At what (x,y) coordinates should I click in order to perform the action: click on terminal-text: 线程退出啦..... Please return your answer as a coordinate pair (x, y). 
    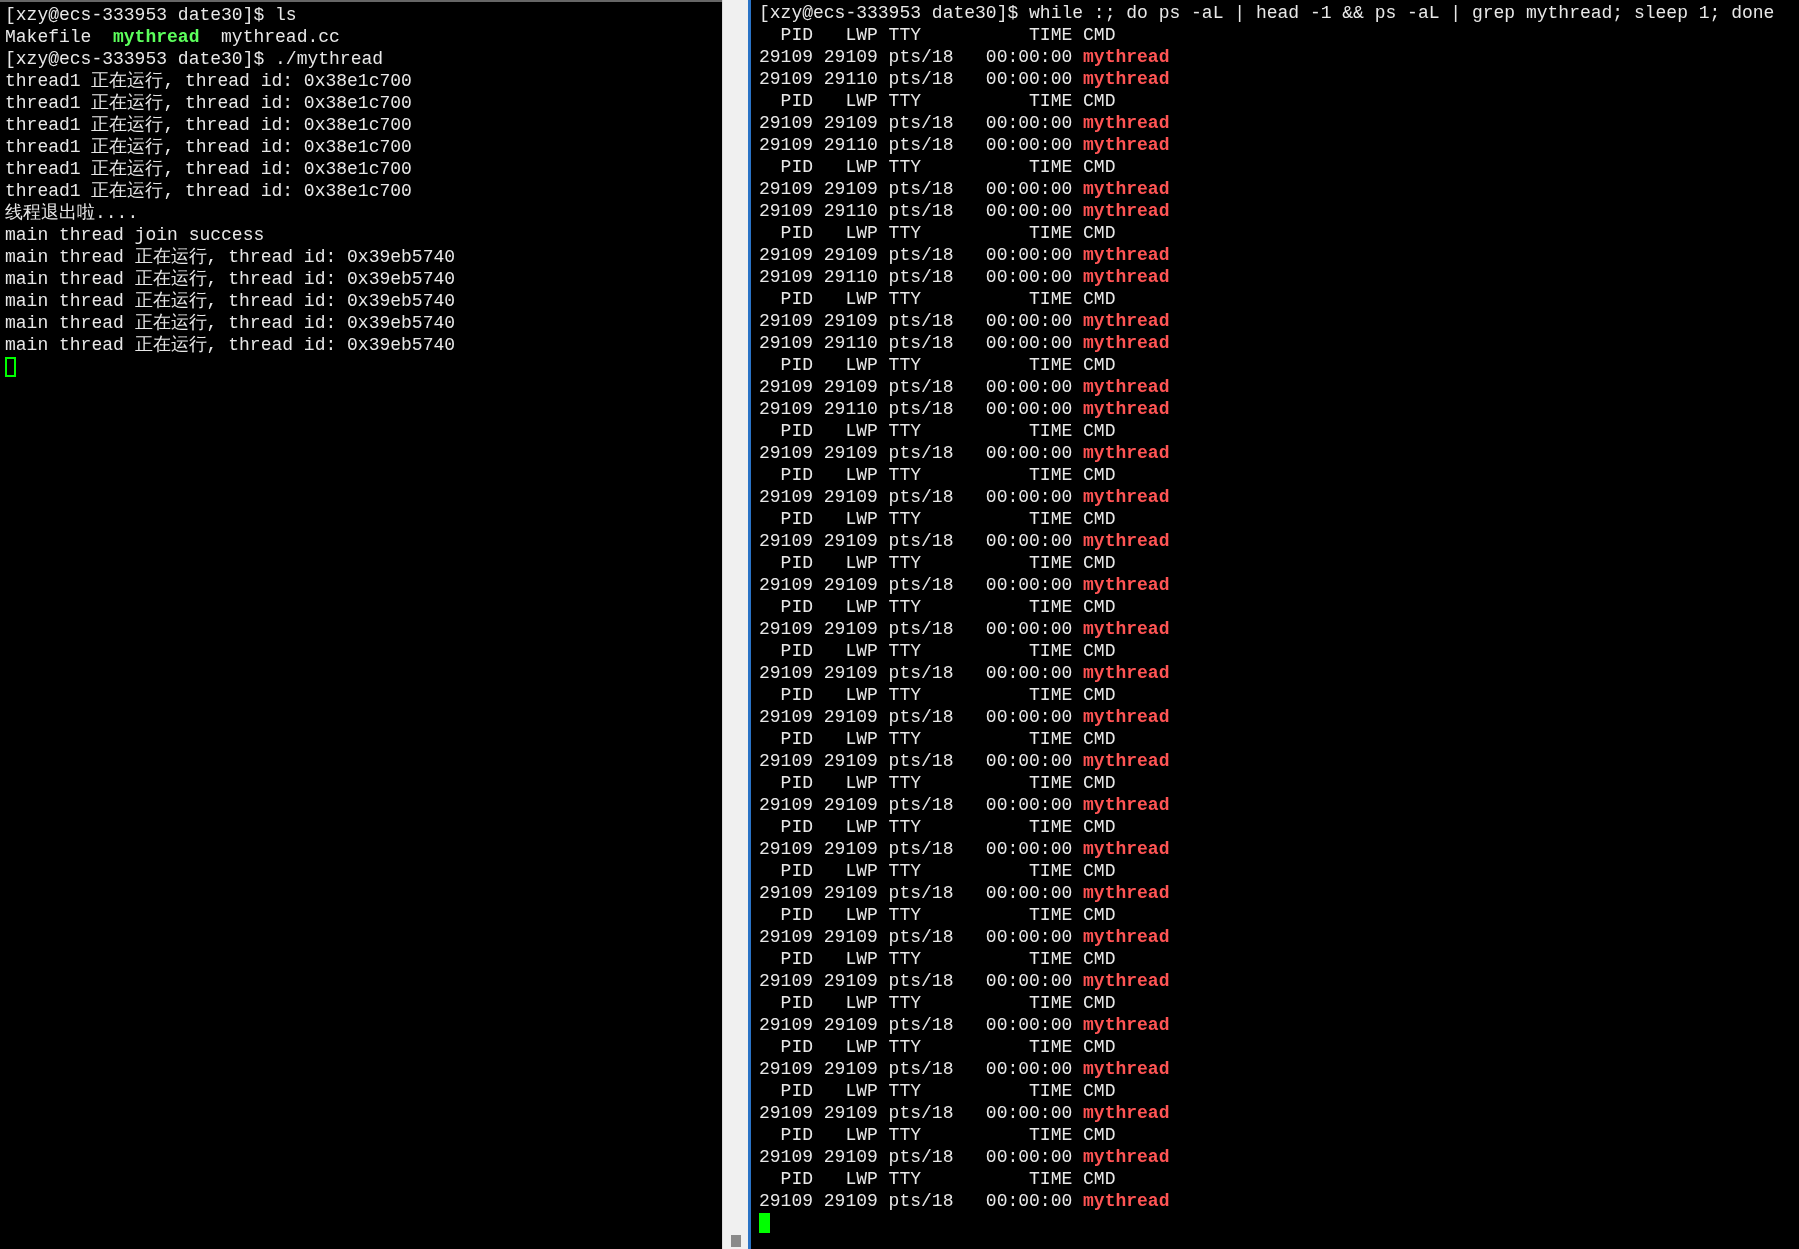
    Looking at the image, I should click on (72, 213).